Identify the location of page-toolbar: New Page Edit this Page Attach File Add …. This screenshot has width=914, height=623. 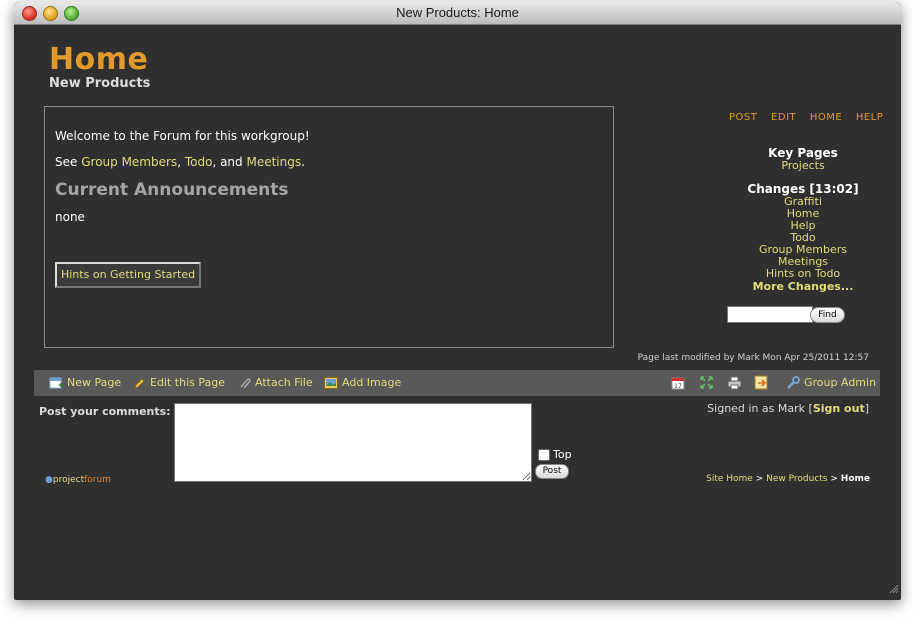
(457, 383).